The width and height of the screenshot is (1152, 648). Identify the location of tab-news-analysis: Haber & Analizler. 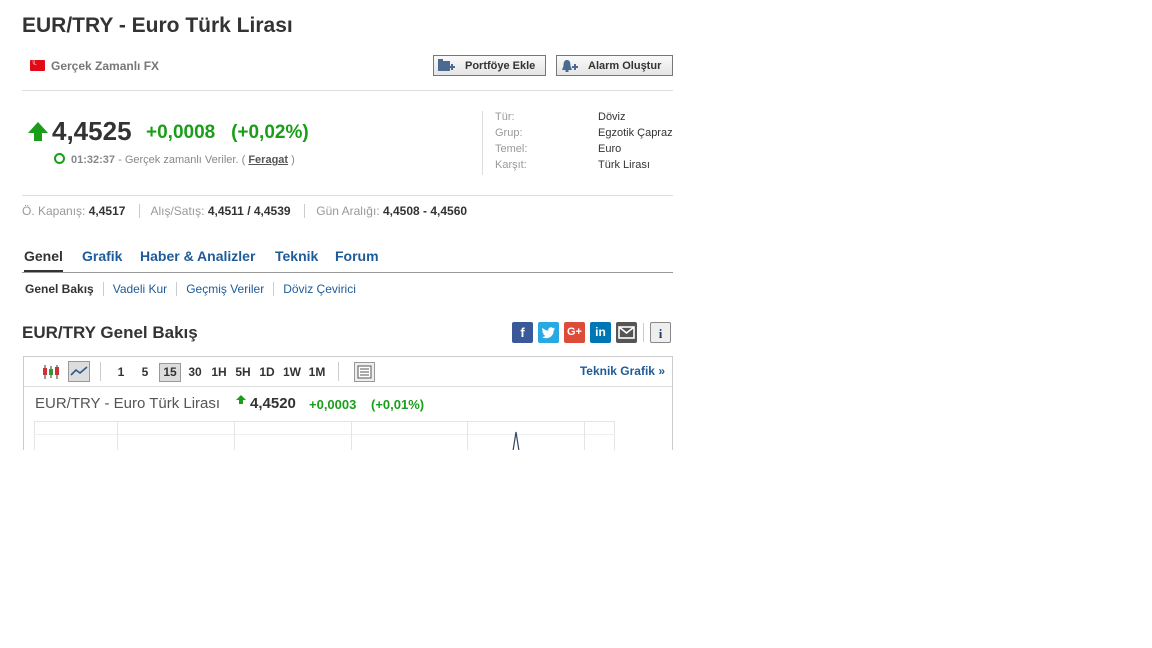
(197, 256).